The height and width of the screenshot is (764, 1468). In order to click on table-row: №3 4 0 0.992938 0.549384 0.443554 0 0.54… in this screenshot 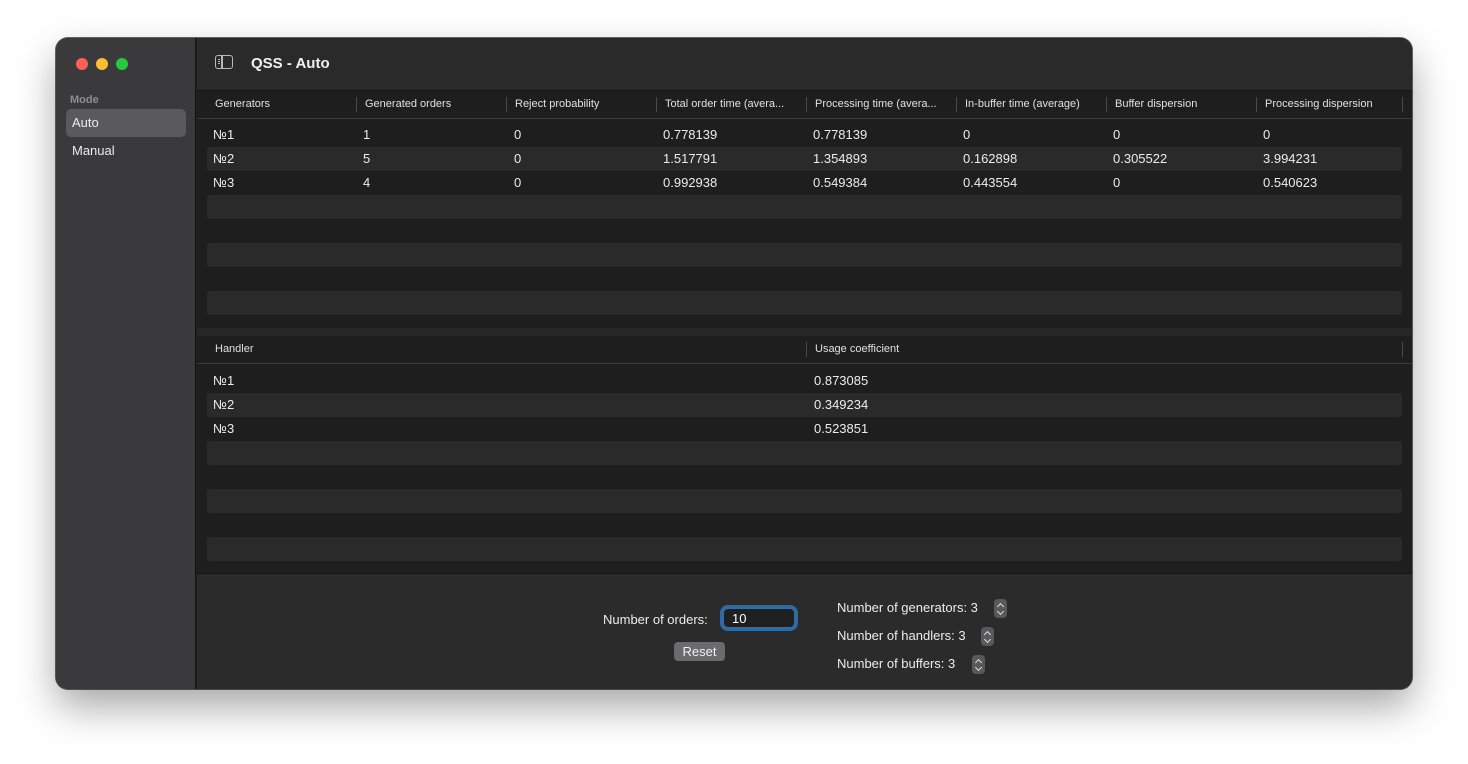, I will do `click(804, 183)`.